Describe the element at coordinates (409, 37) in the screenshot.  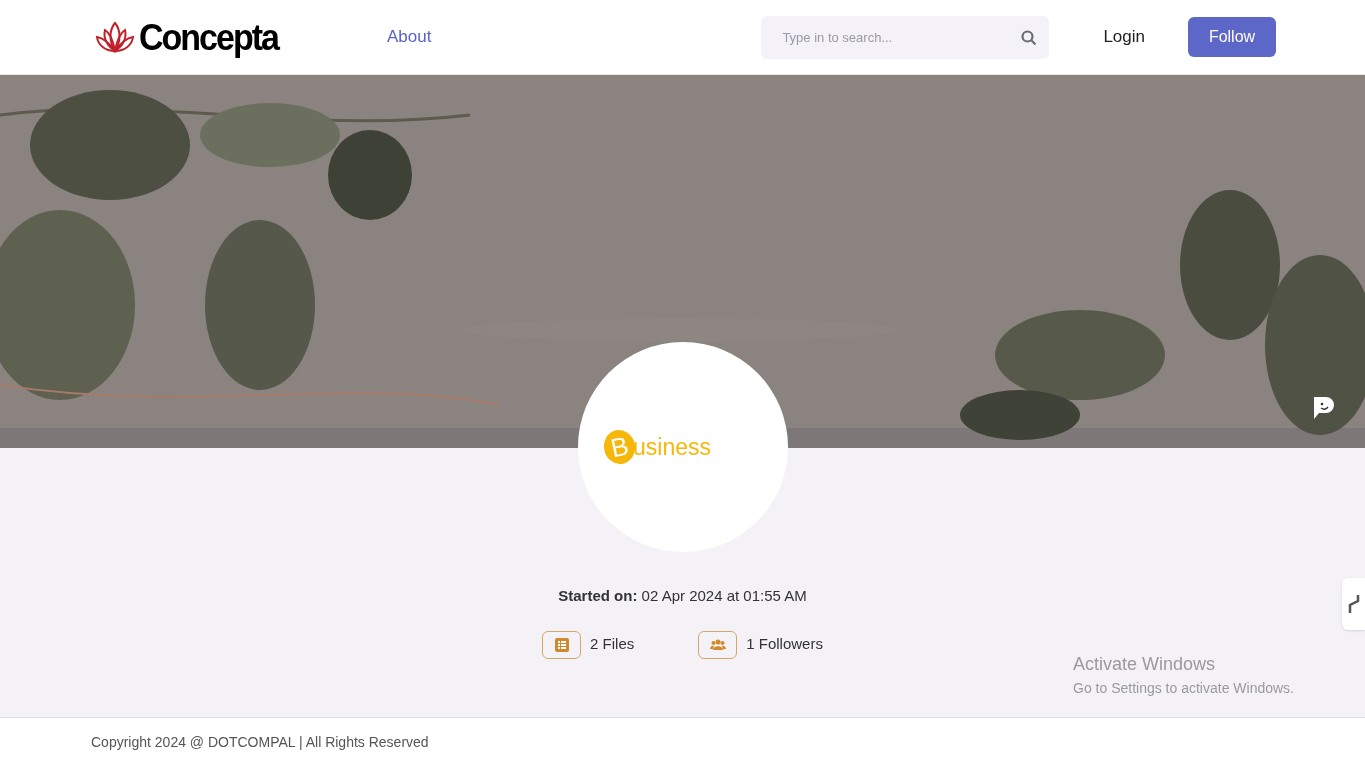
I see `nav-link: About` at that location.